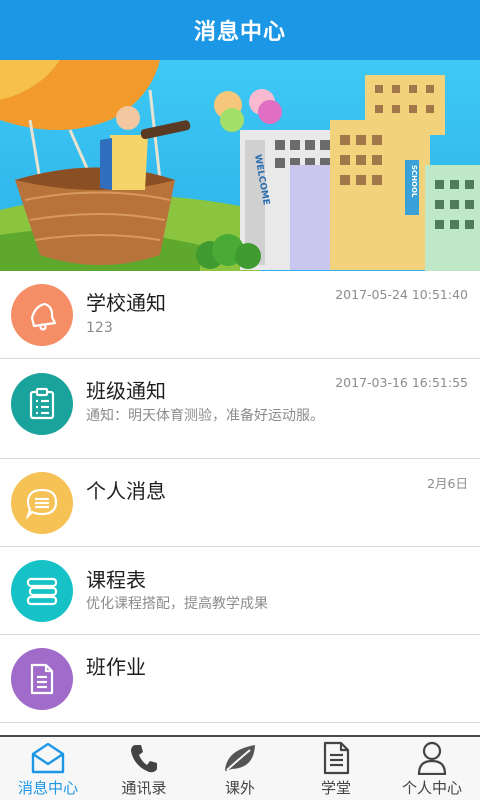  Describe the element at coordinates (42, 503) in the screenshot. I see `chat-bubble-icon` at that location.